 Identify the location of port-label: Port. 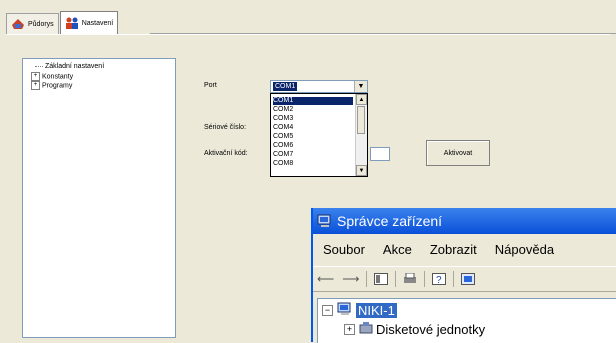
(210, 85).